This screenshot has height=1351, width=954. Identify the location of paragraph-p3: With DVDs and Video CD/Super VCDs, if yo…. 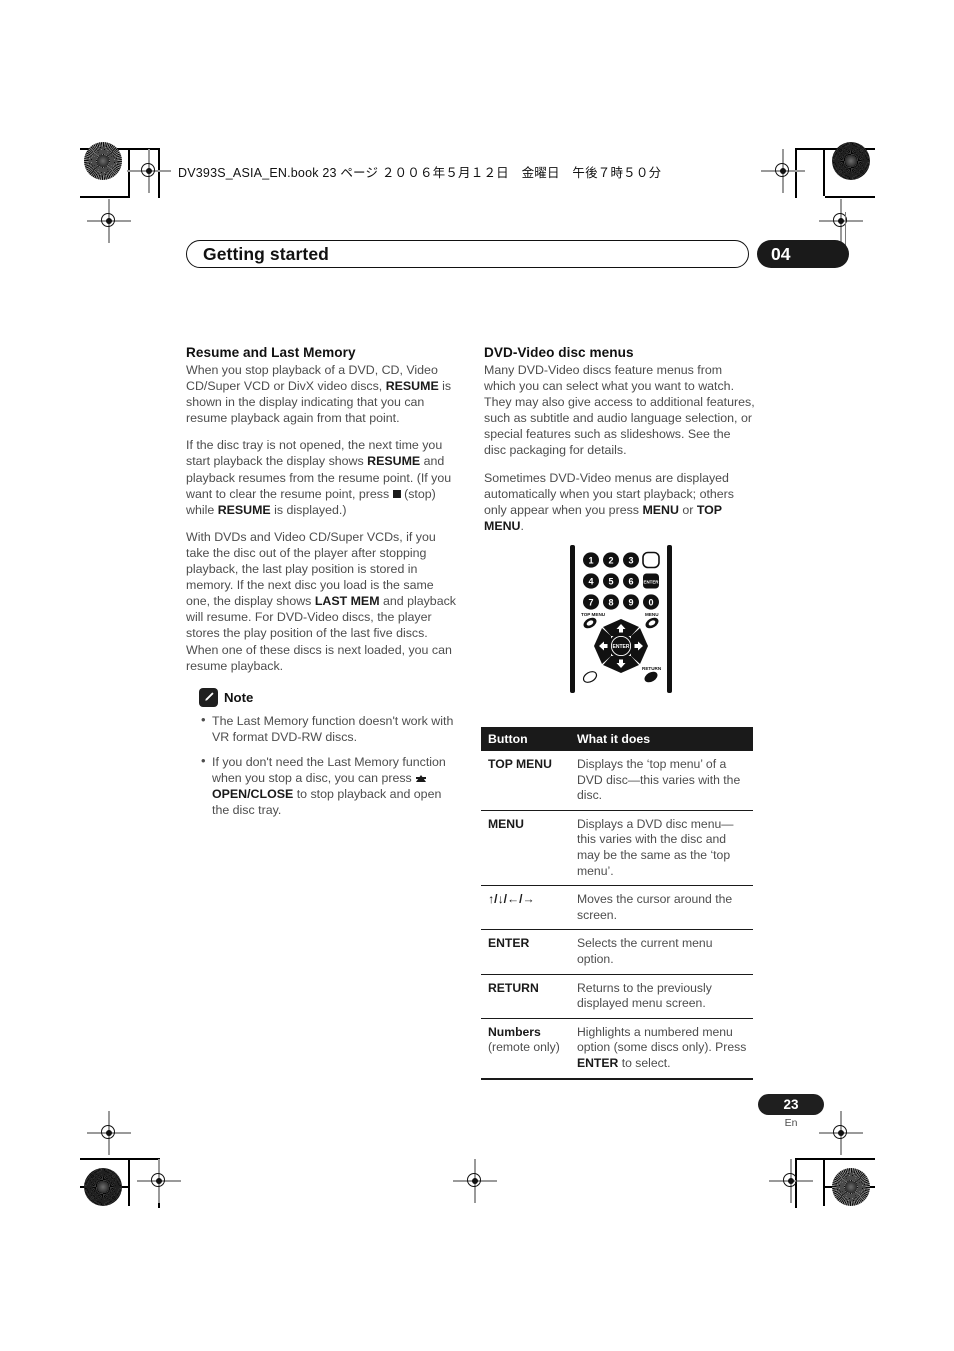
(322, 601).